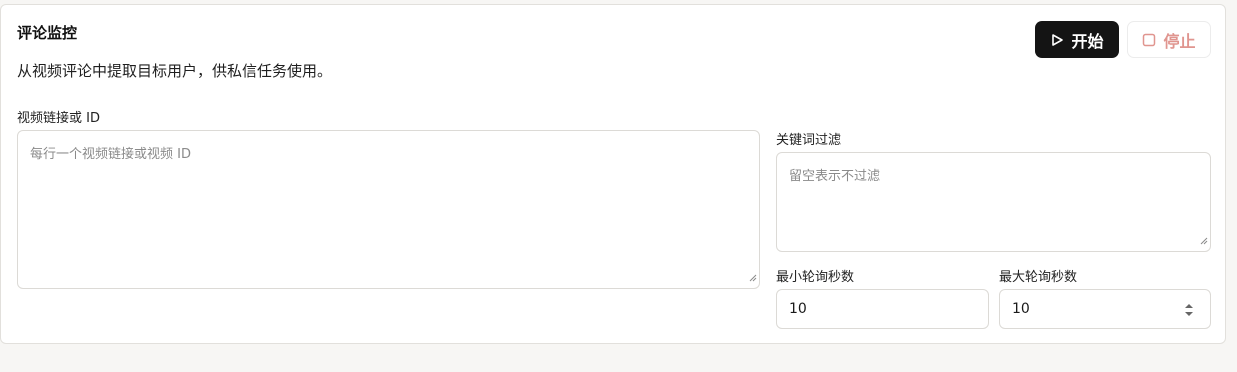 The width and height of the screenshot is (1237, 372). What do you see at coordinates (175, 71) in the screenshot?
I see `panel-description: 从视频评论中提取目标用户，供私信任务使用。` at bounding box center [175, 71].